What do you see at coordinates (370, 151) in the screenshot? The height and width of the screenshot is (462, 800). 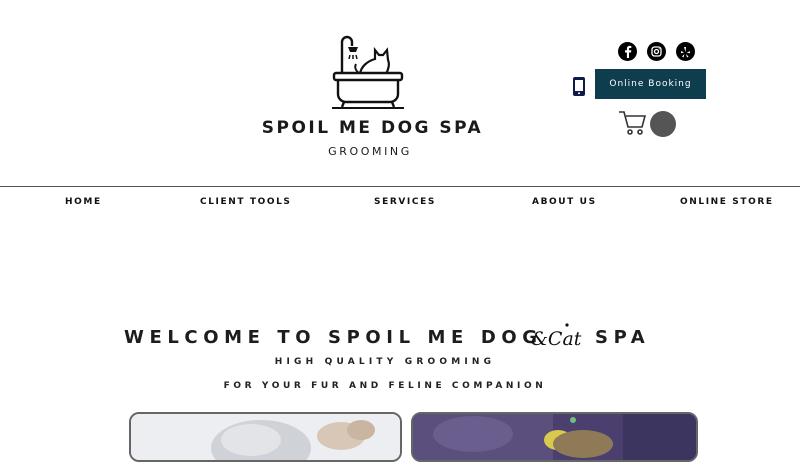 I see `brand-subtitle: GROOMING` at bounding box center [370, 151].